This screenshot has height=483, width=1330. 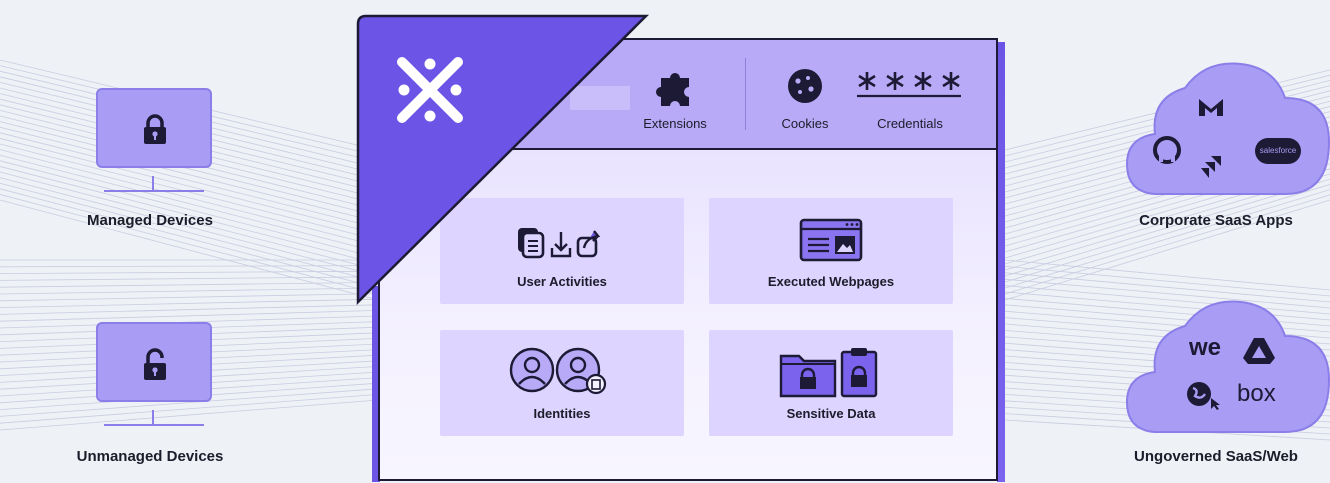 What do you see at coordinates (1211, 107) in the screenshot?
I see `gmail-icon` at bounding box center [1211, 107].